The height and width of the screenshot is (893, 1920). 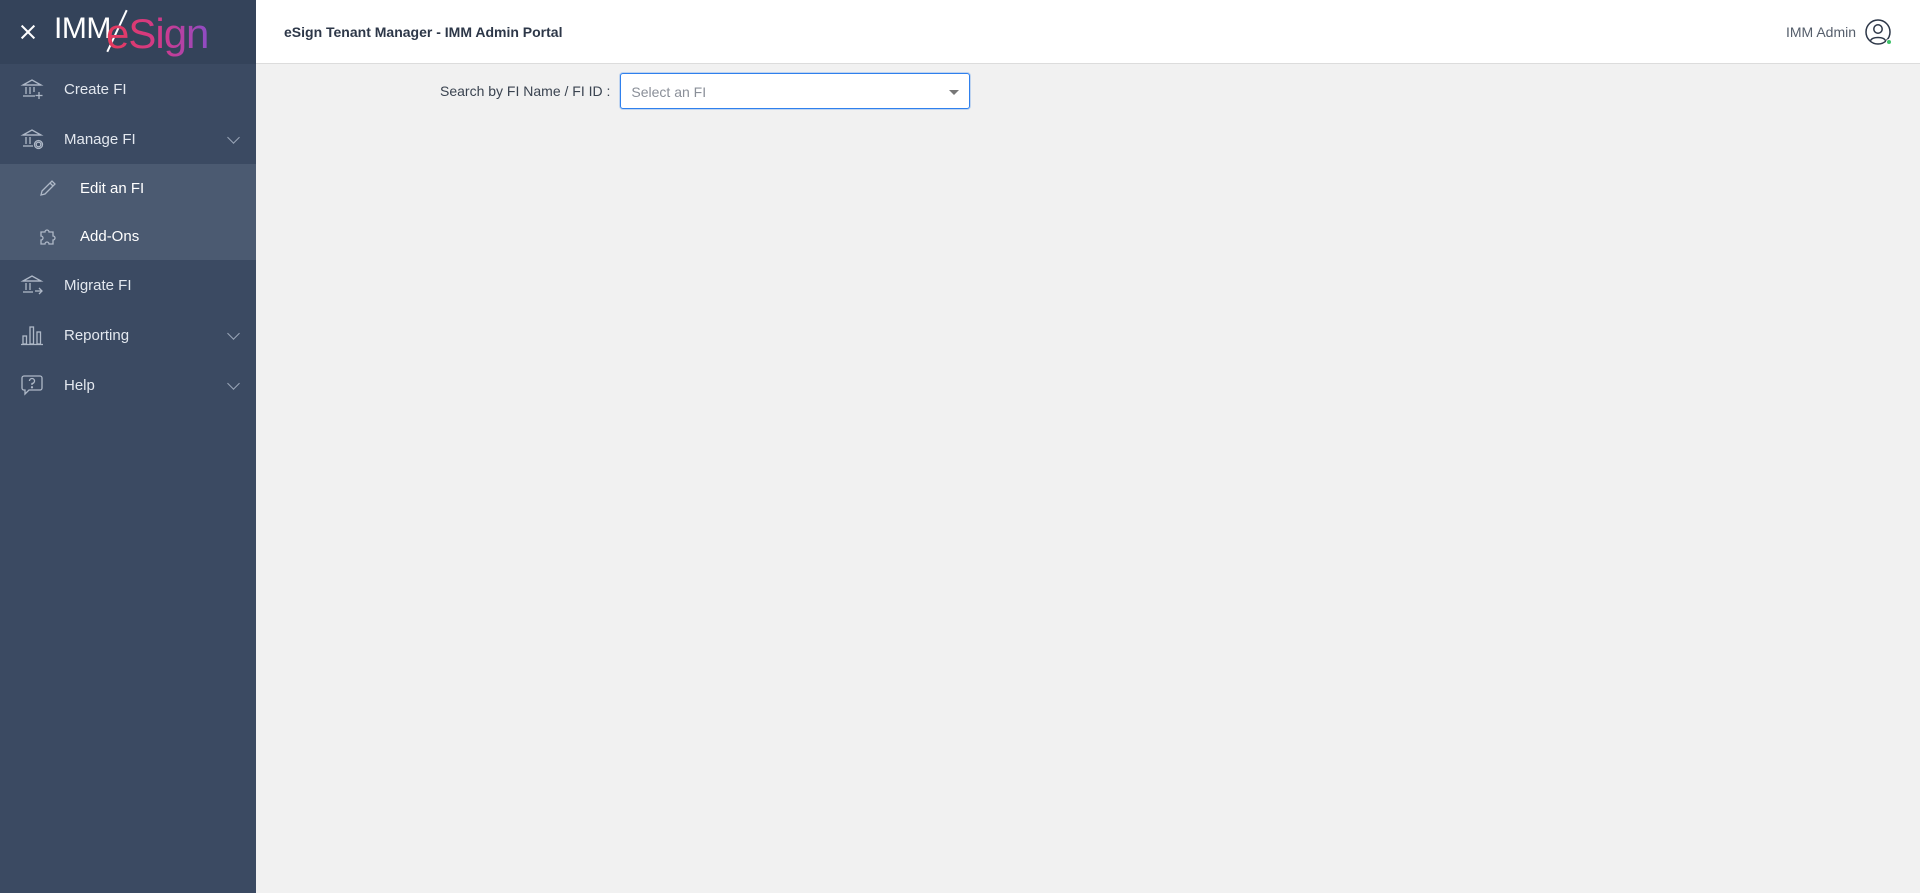 I want to click on sidebar-item-reporting: Reporting, so click(x=128, y=335).